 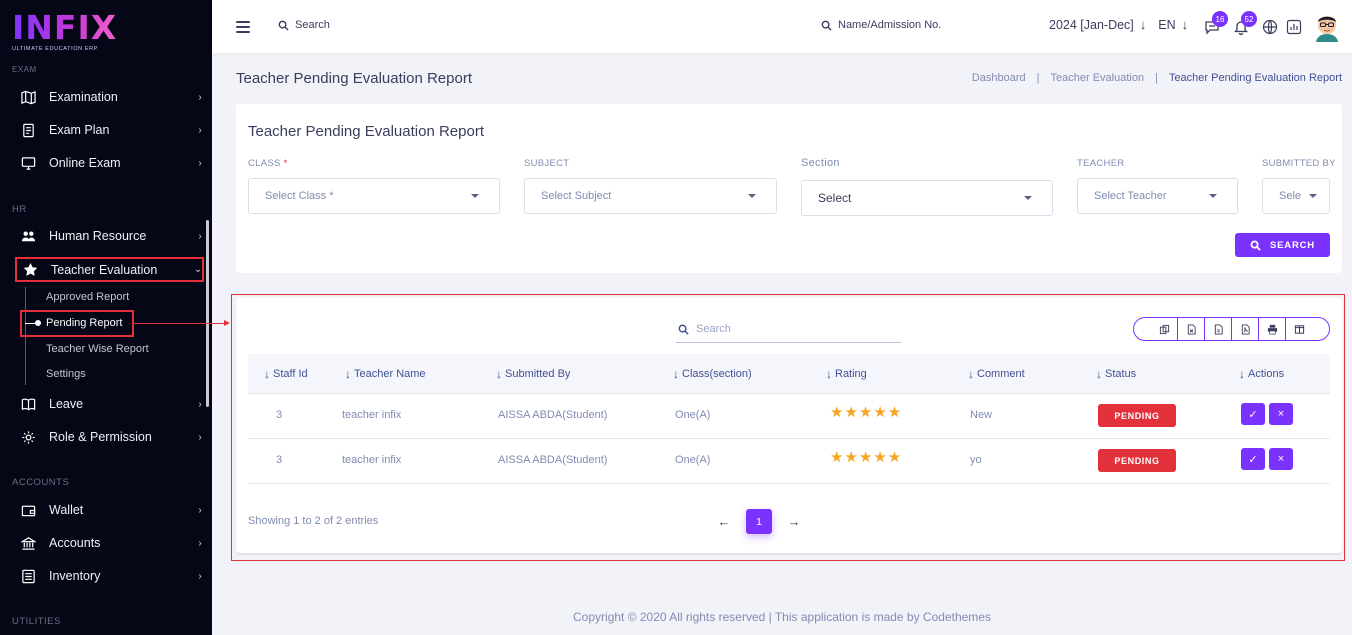 I want to click on session-selector: 2024 [Jan-Dec], so click(x=1091, y=25).